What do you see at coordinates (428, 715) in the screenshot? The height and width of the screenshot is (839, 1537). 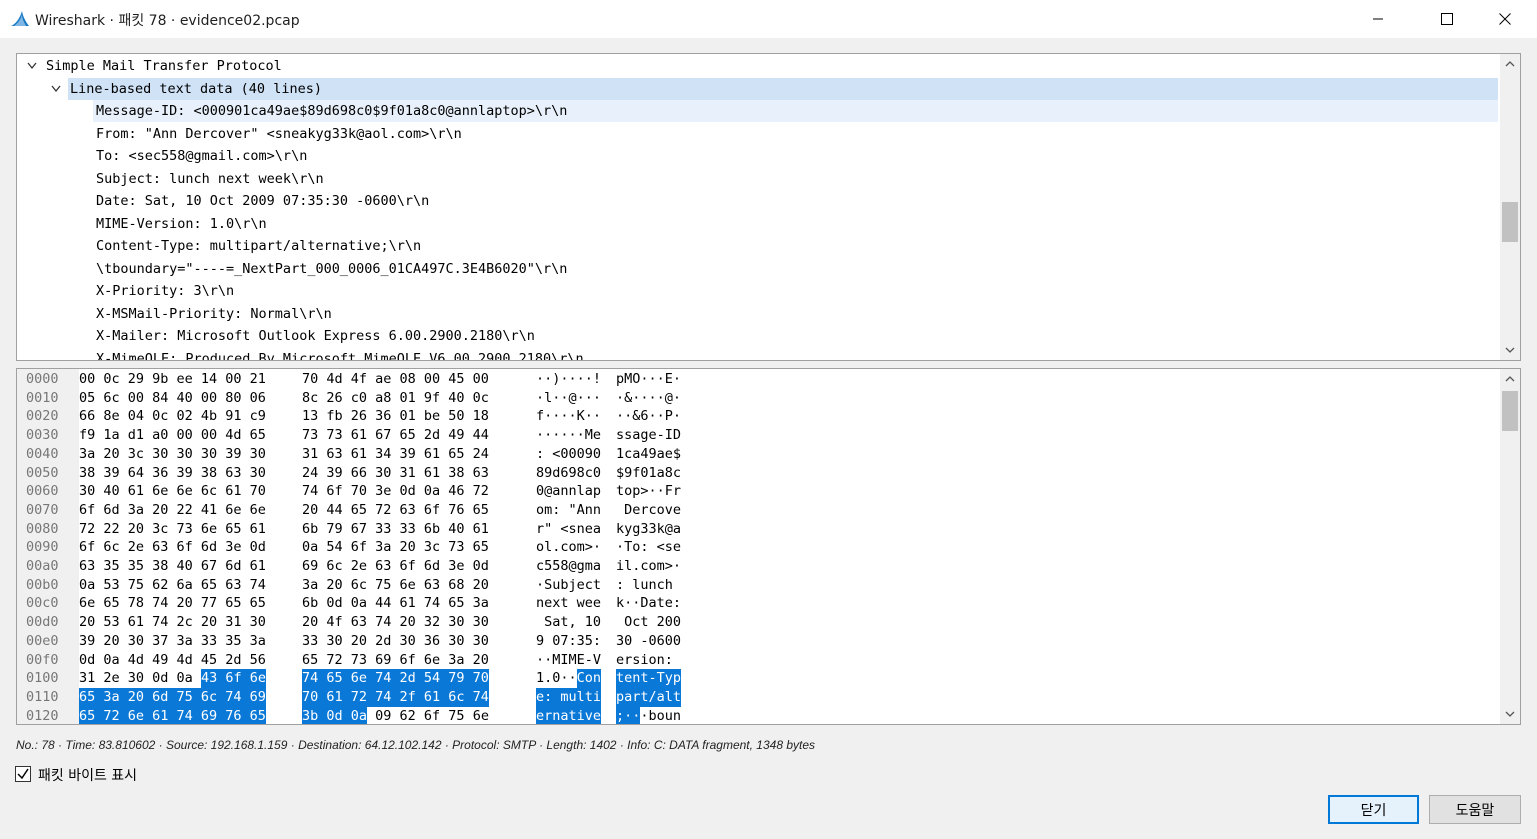 I see `hex-bytes: 09 62 6f 75 6e` at bounding box center [428, 715].